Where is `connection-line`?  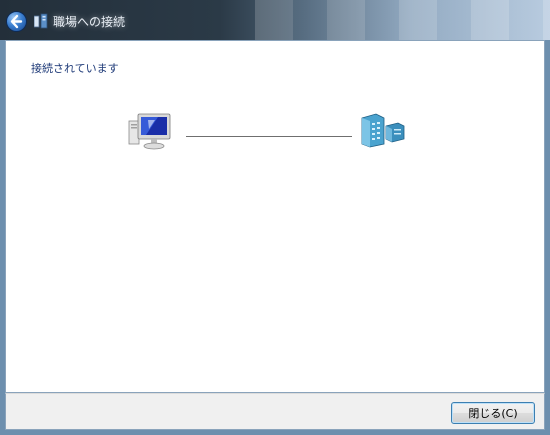
connection-line is located at coordinates (269, 136).